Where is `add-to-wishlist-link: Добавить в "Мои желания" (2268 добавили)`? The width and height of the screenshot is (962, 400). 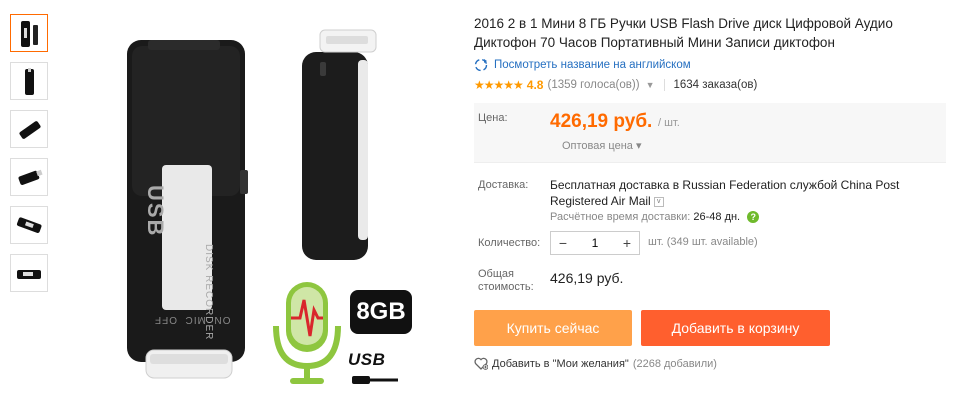 add-to-wishlist-link: Добавить в "Мои желания" (2268 добавили) is located at coordinates (595, 363).